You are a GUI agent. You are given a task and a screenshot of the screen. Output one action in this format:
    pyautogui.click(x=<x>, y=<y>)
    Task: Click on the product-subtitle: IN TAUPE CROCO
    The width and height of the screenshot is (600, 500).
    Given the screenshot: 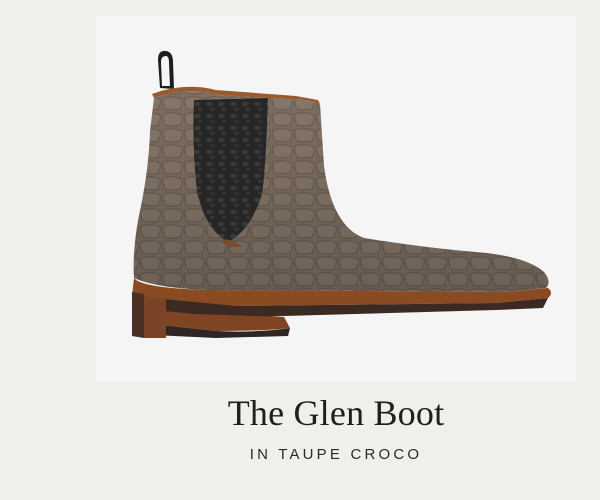 What is the action you would take?
    pyautogui.click(x=336, y=454)
    